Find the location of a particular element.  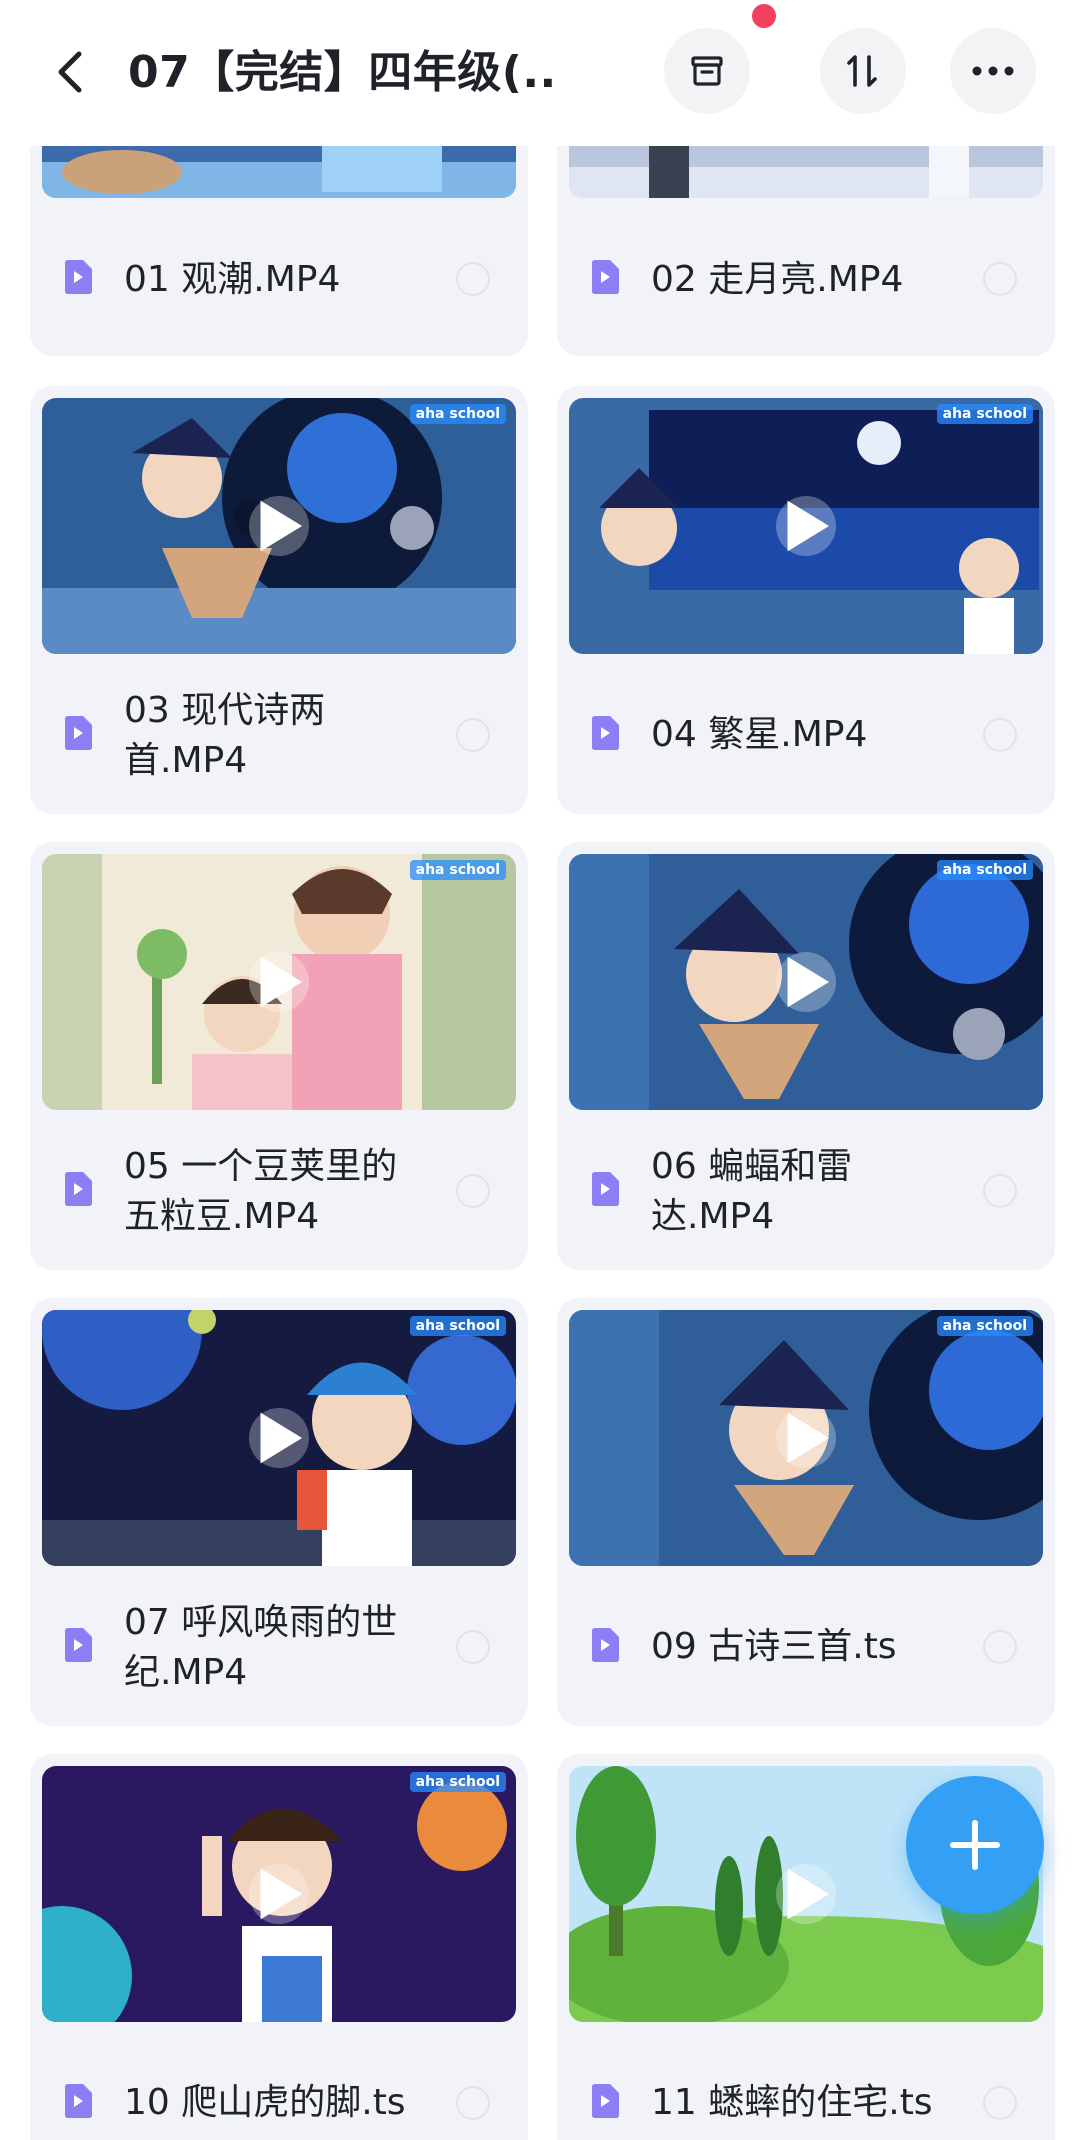

chevron-left-icon is located at coordinates (70, 72).